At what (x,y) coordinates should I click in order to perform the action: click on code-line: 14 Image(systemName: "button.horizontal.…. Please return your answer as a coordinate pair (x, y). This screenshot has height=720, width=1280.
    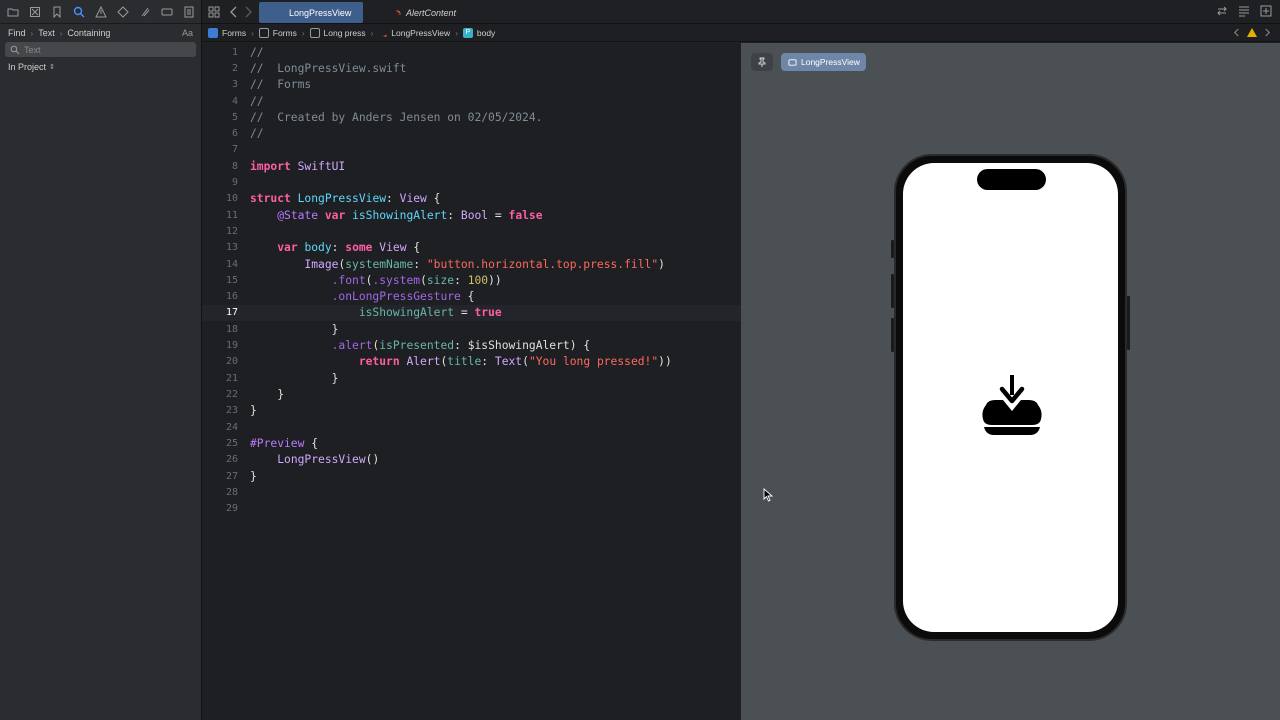
    Looking at the image, I should click on (471, 265).